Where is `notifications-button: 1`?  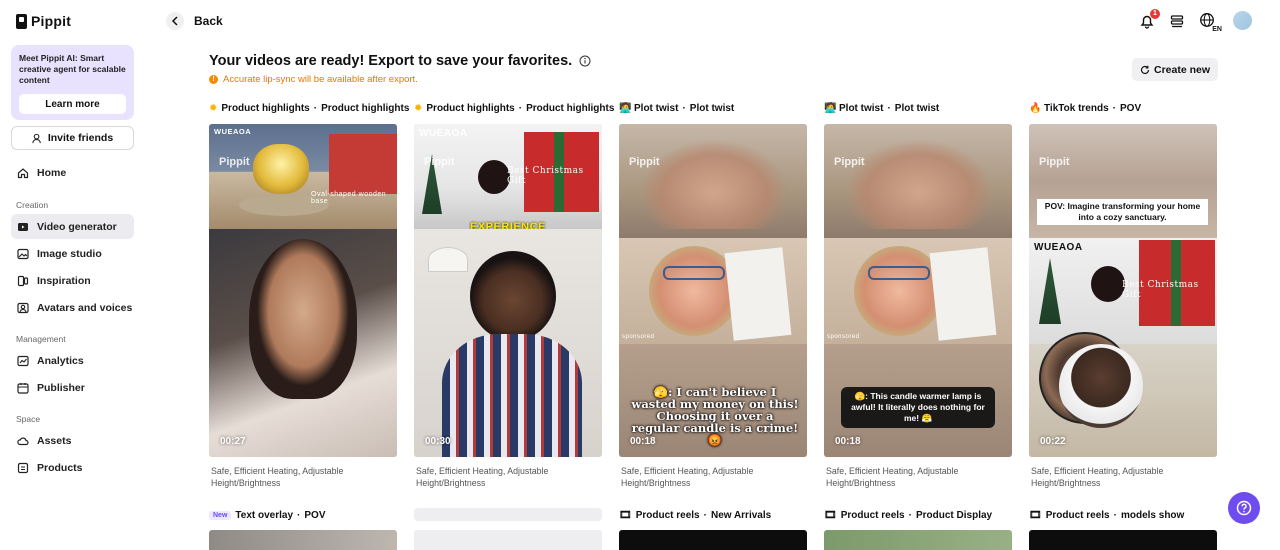 notifications-button: 1 is located at coordinates (1149, 18).